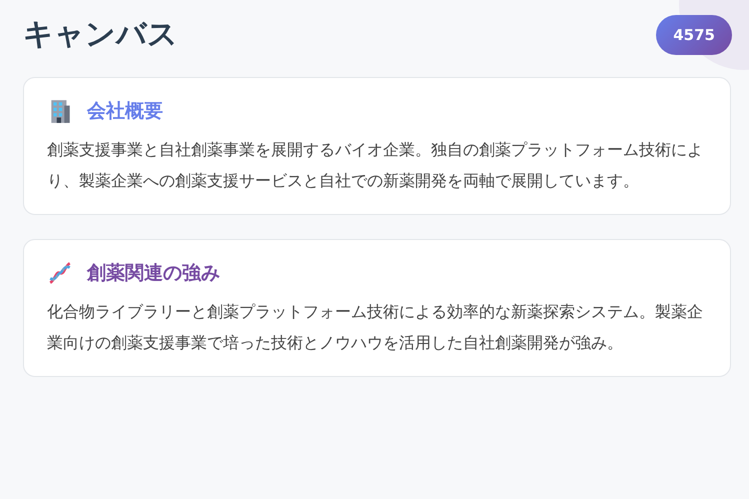  Describe the element at coordinates (375, 327) in the screenshot. I see `card-description: 化合物ライブラリーと創薬プラットフォーム技術による効率的な新薬探索システム。製薬企業向けの創薬支援事業で培った技術とノウハウを活用した自社創薬開発が強み。` at that location.